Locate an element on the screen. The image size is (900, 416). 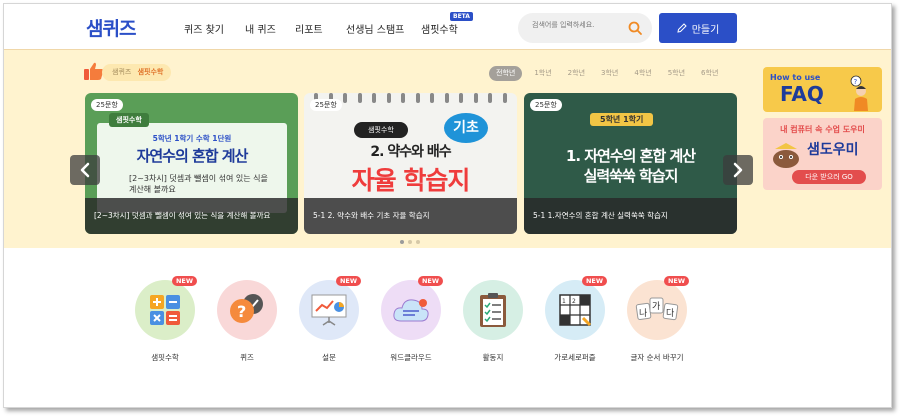
grade-tab-1: 1학년 is located at coordinates (542, 73).